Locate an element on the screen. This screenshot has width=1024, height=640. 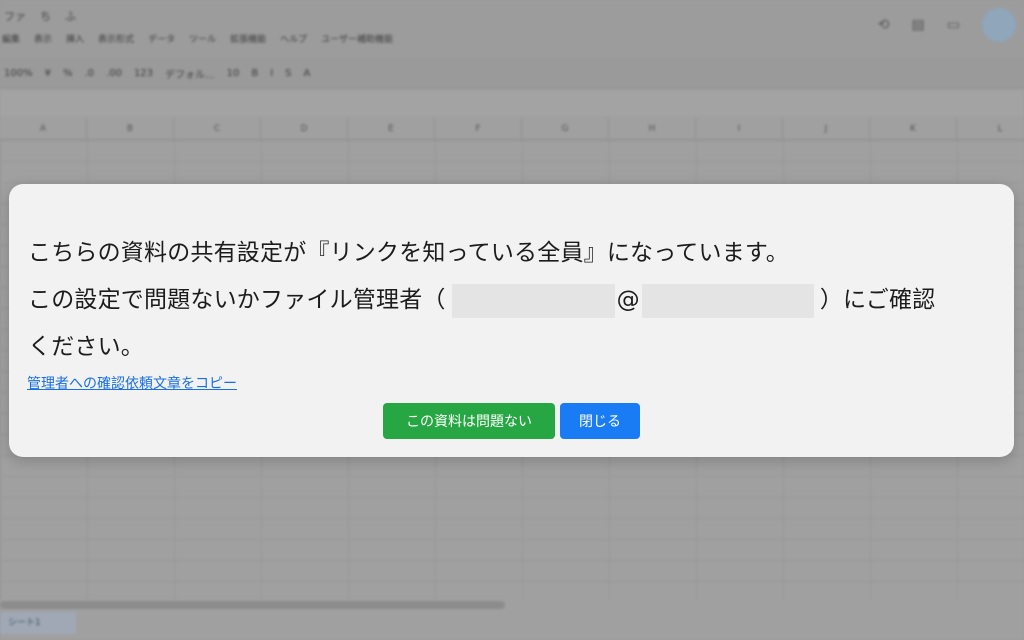
copy-request-link: 管理者への確認依頼文章をコピー is located at coordinates (132, 383).